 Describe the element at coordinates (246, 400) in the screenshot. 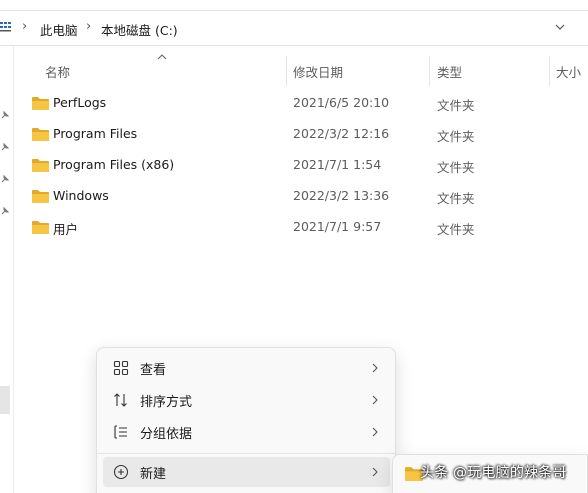

I see `menu-item-sort: 排序方式` at that location.